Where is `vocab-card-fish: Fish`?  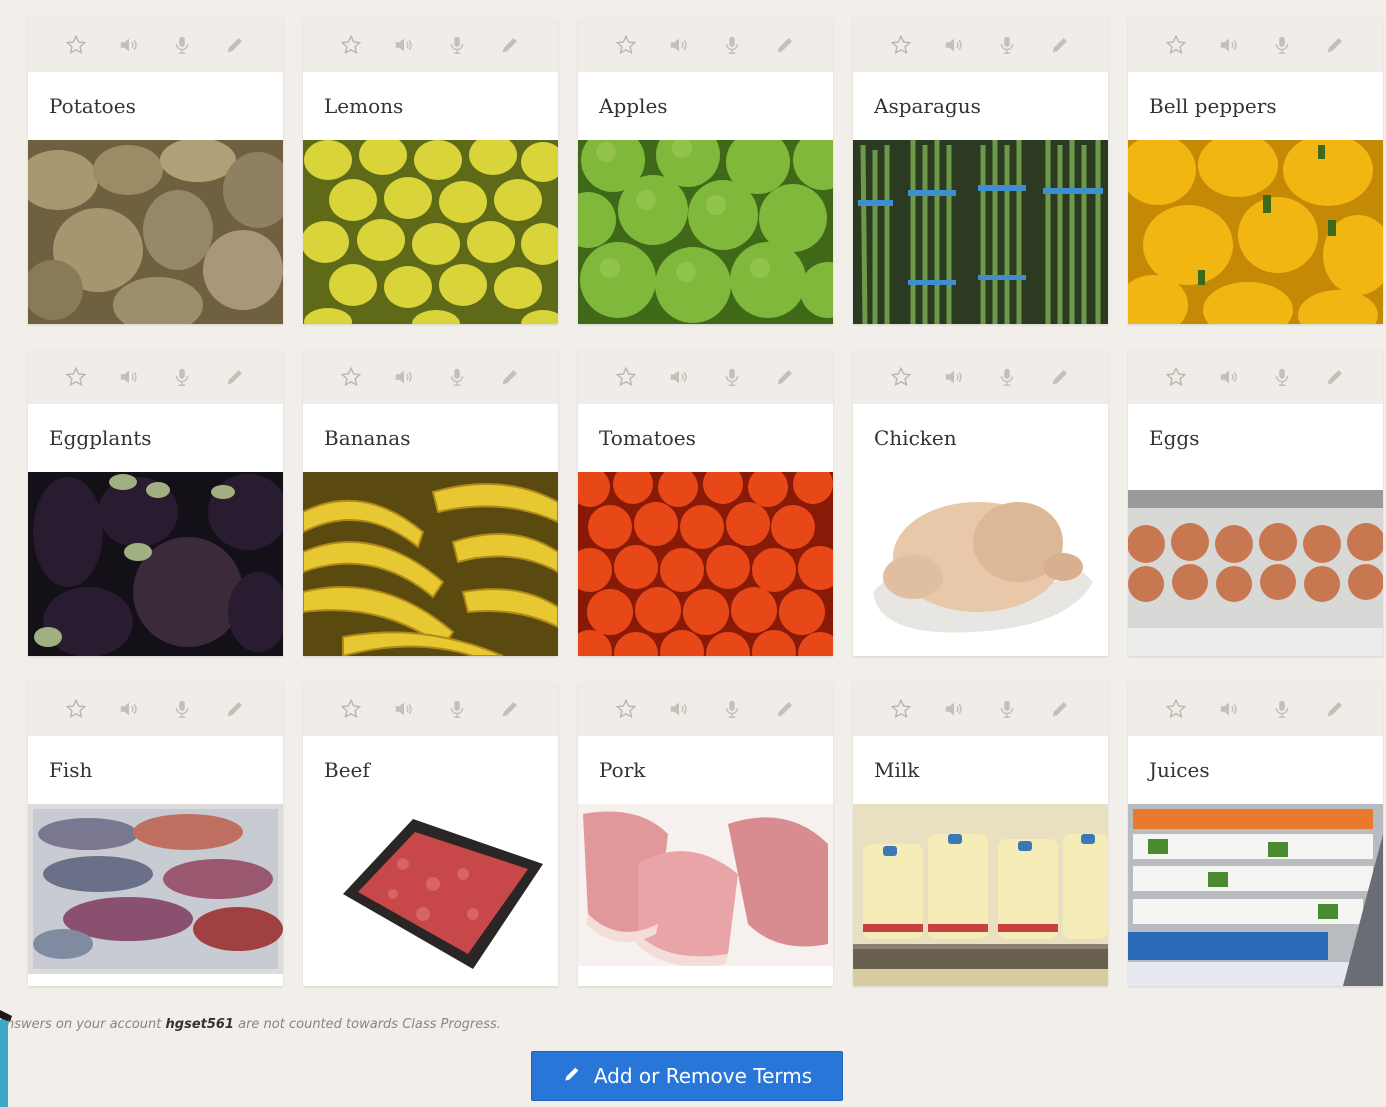 vocab-card-fish: Fish is located at coordinates (155, 834).